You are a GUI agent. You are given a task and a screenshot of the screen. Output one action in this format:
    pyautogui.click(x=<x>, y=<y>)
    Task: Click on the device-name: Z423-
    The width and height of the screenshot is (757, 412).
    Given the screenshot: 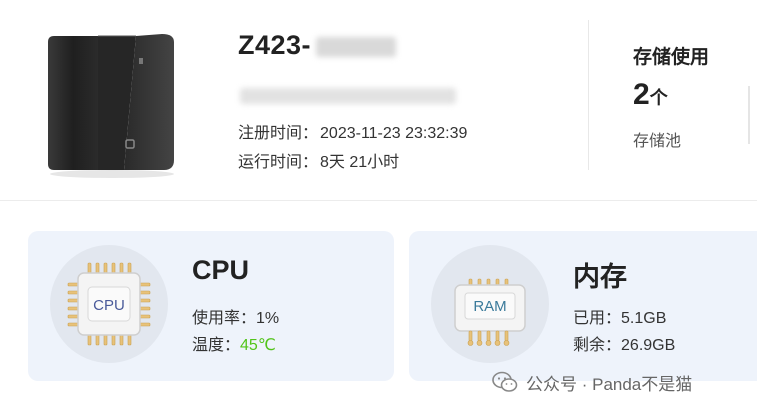 What is the action you would take?
    pyautogui.click(x=275, y=45)
    